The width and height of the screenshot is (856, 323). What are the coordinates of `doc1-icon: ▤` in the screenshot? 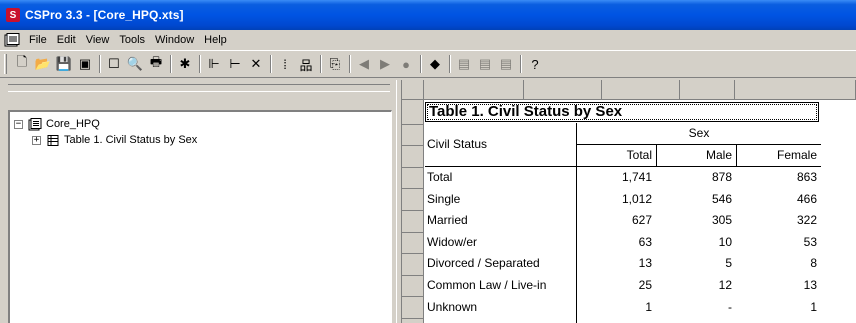 It's located at (464, 64).